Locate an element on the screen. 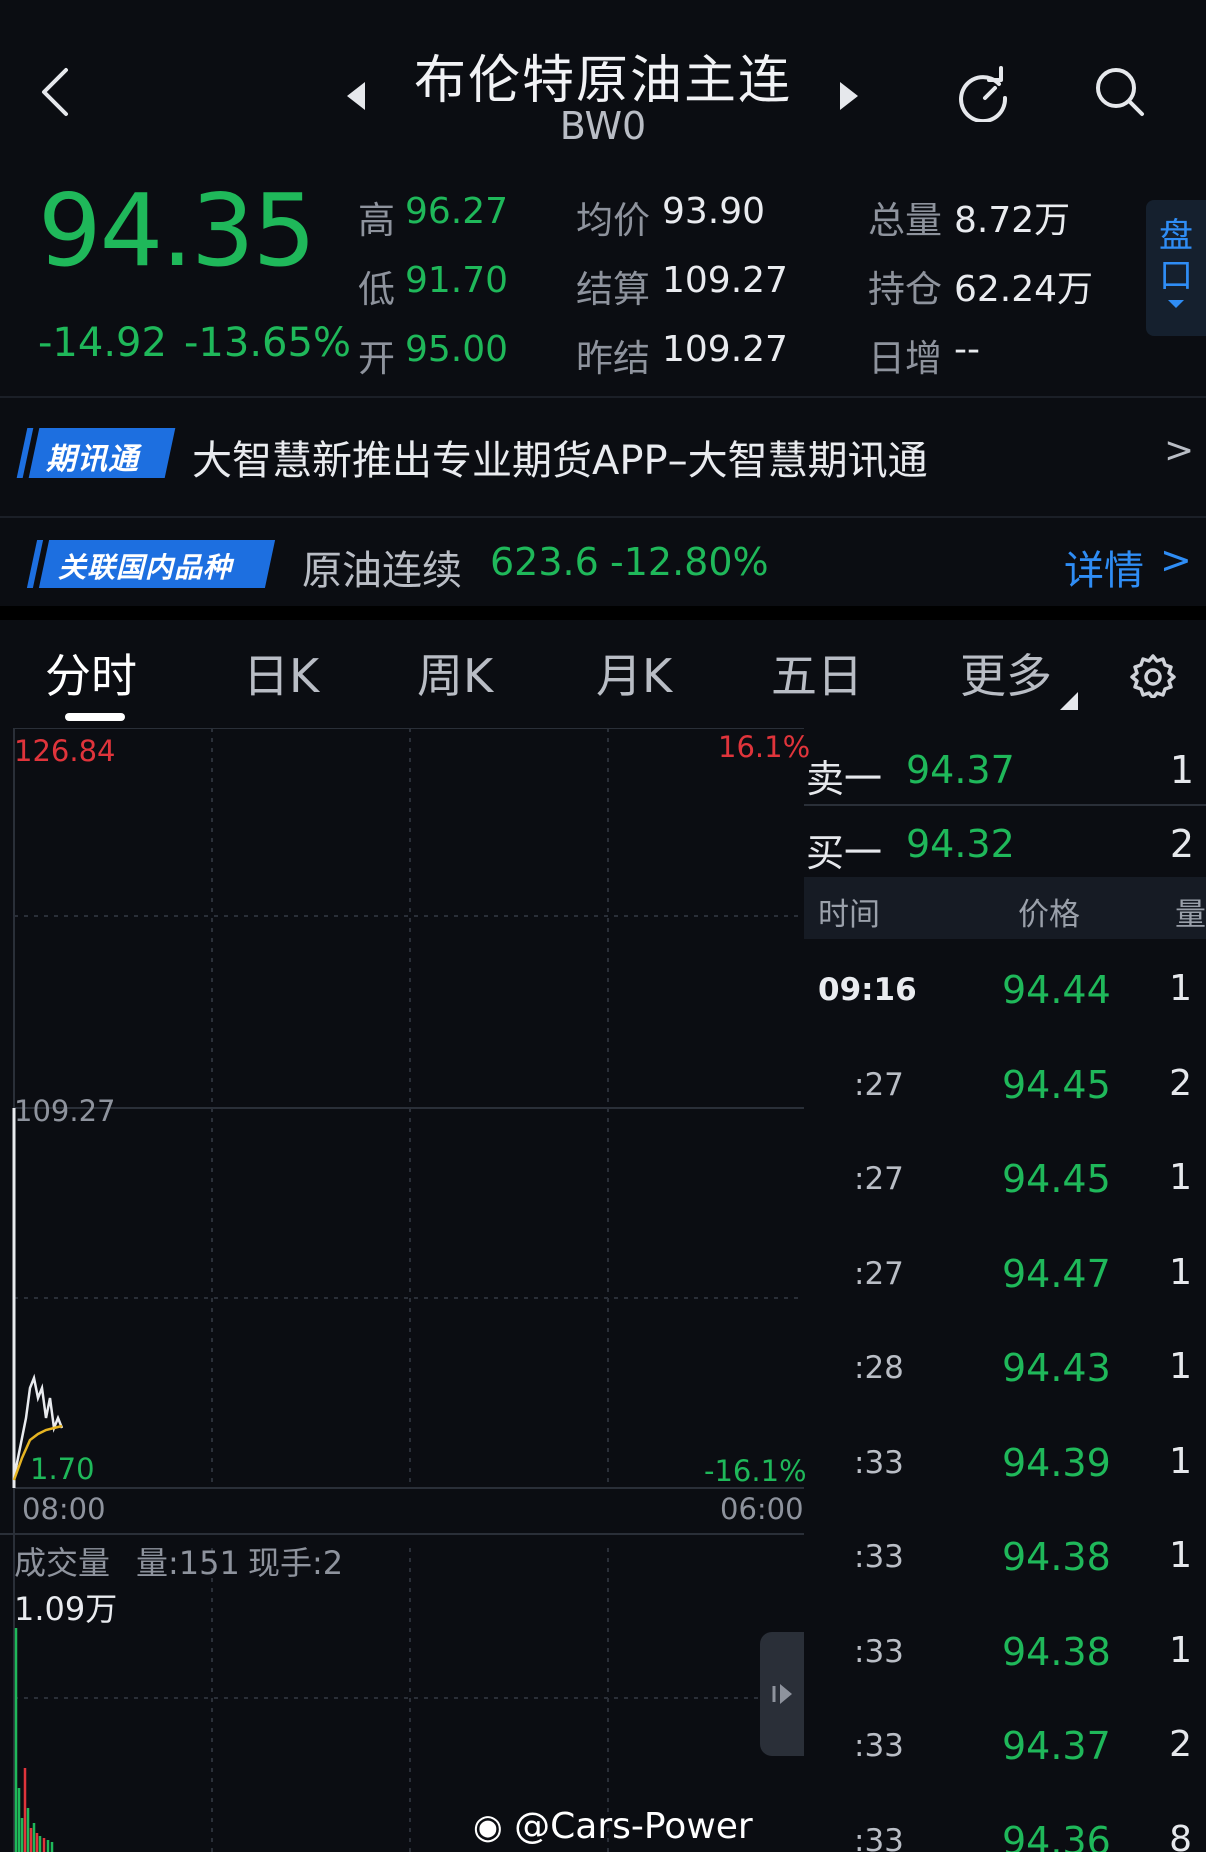 The width and height of the screenshot is (1206, 1852). collapse-arrow-icon is located at coordinates (782, 1694).